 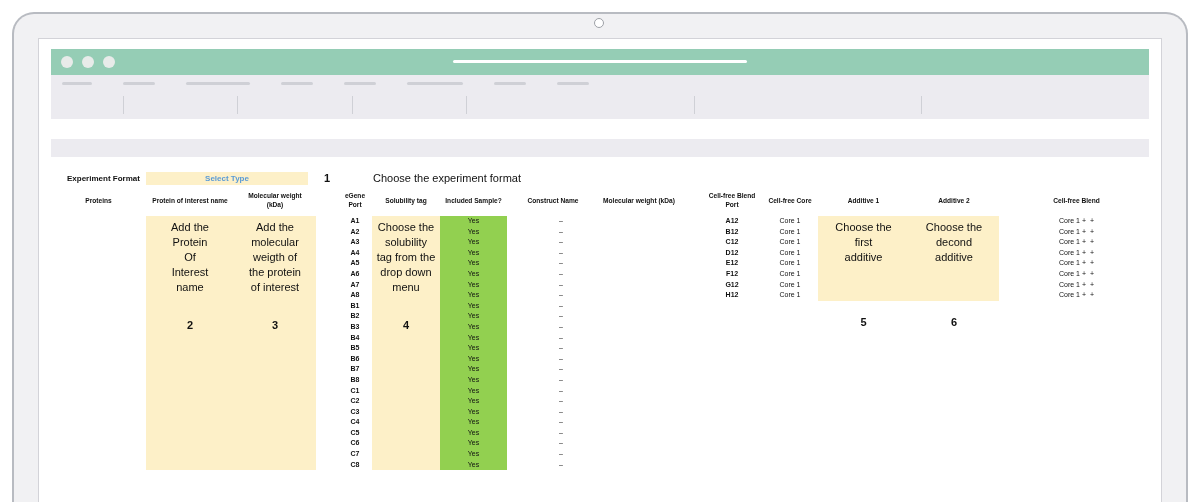 What do you see at coordinates (863, 242) in the screenshot?
I see `hint-text: Choose the first additive` at bounding box center [863, 242].